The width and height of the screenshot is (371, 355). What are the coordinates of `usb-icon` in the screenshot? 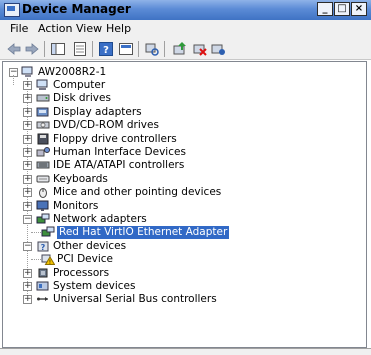 It's located at (42, 299).